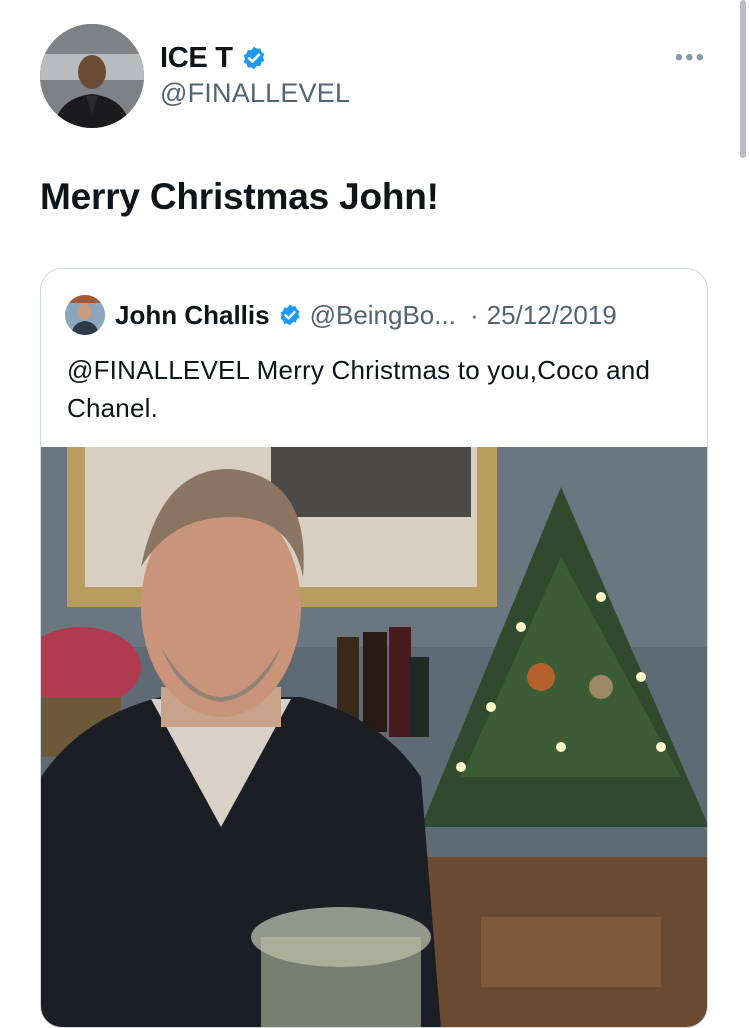 This screenshot has width=750, height=1028. I want to click on quoted-author-avatar, so click(85, 315).